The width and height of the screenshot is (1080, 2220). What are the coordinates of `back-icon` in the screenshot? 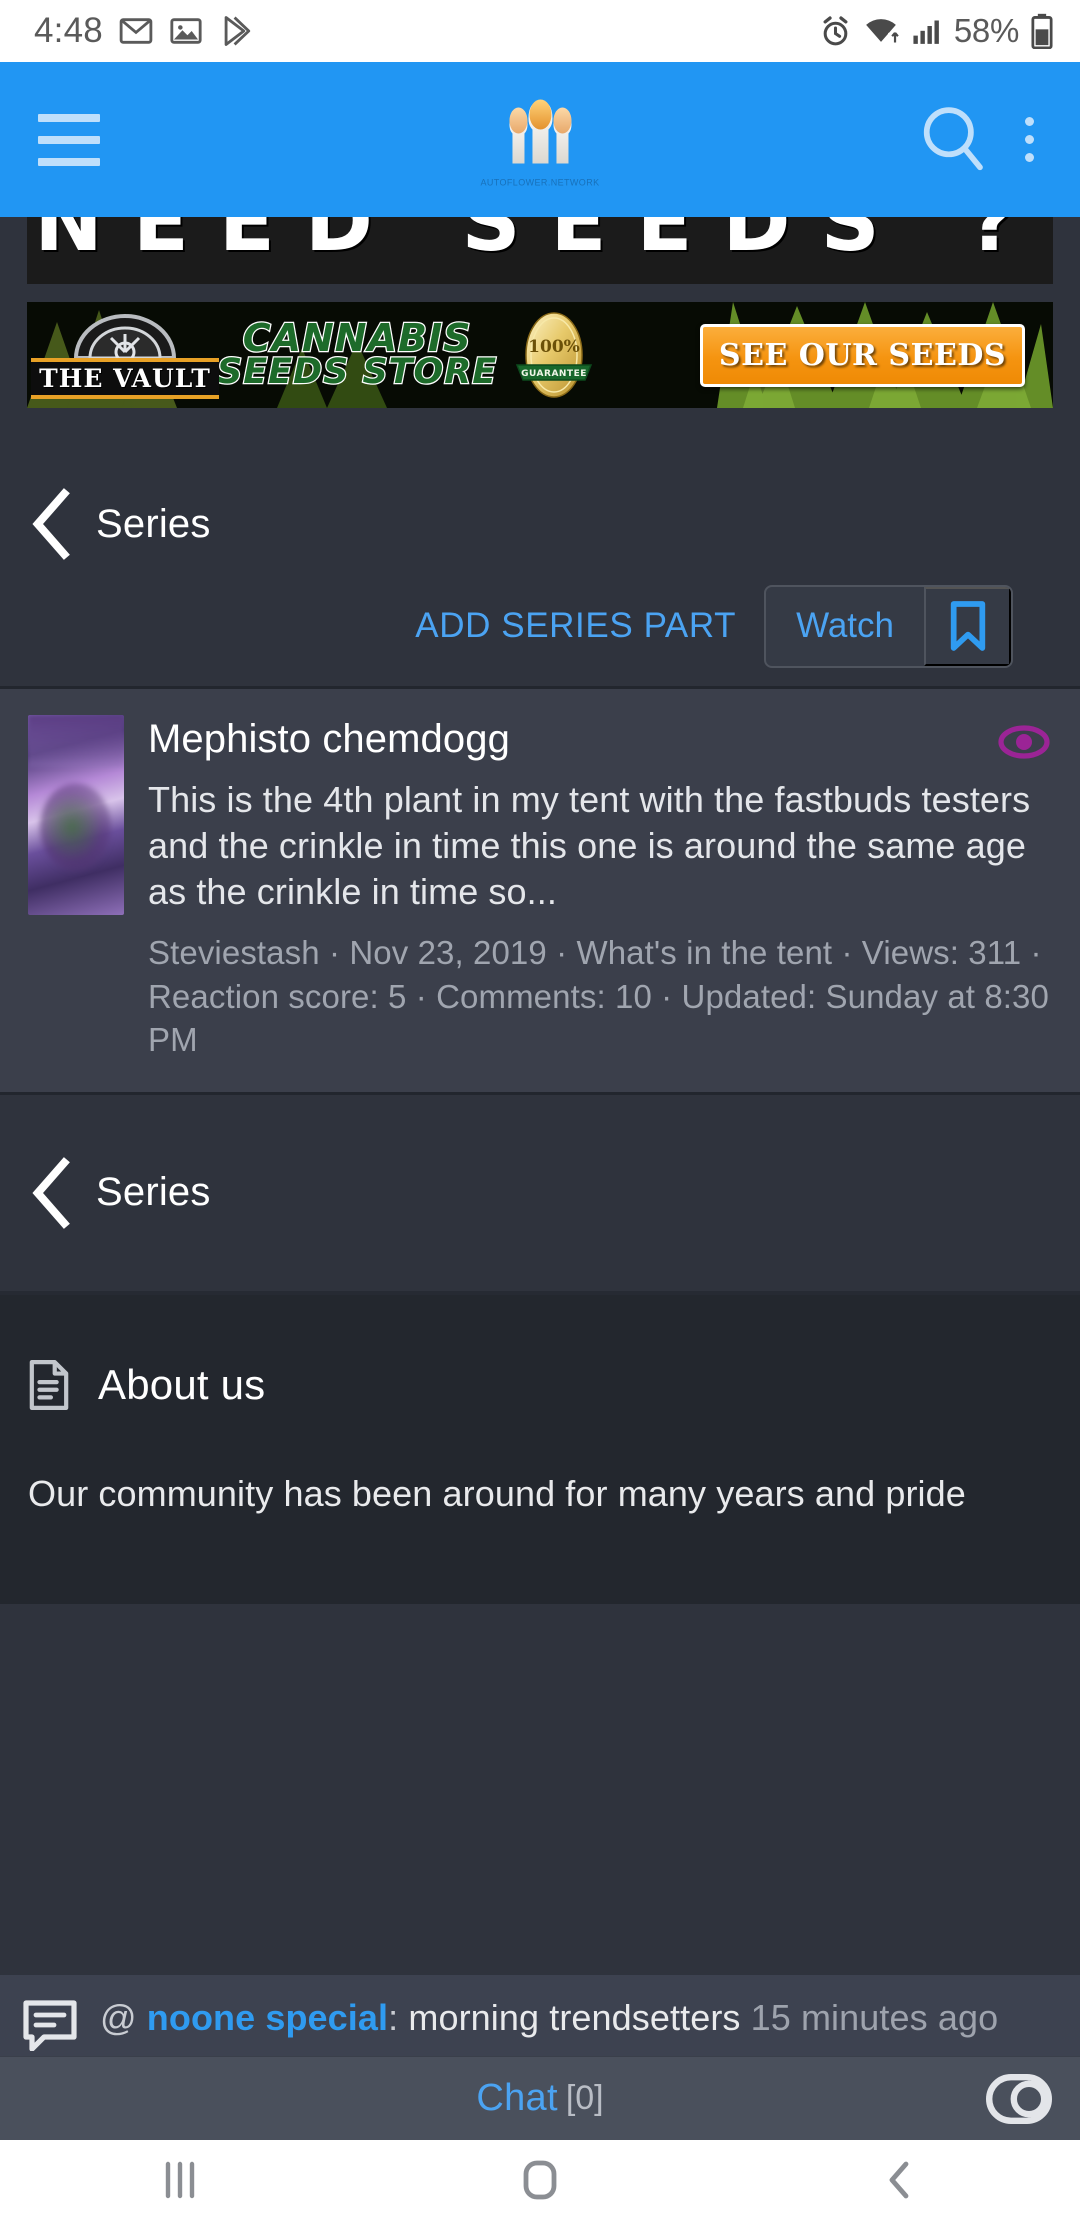 It's located at (900, 2180).